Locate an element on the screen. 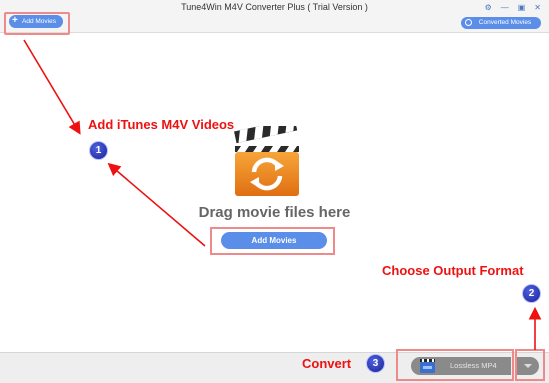  converted-movies-button: Converted Movies is located at coordinates (501, 23).